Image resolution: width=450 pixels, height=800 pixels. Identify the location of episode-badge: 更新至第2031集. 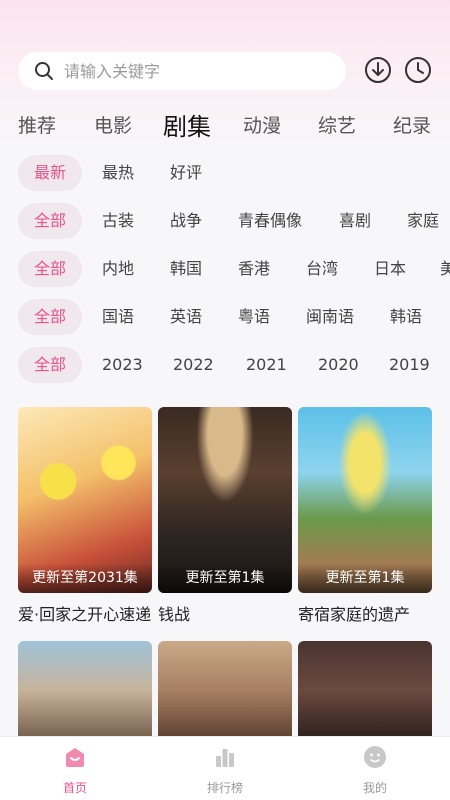
(85, 578).